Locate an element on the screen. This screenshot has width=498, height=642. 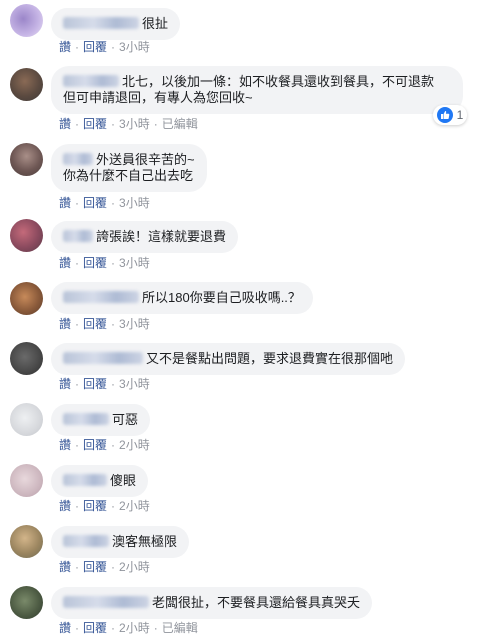
comment-bubble: 很扯 is located at coordinates (116, 24).